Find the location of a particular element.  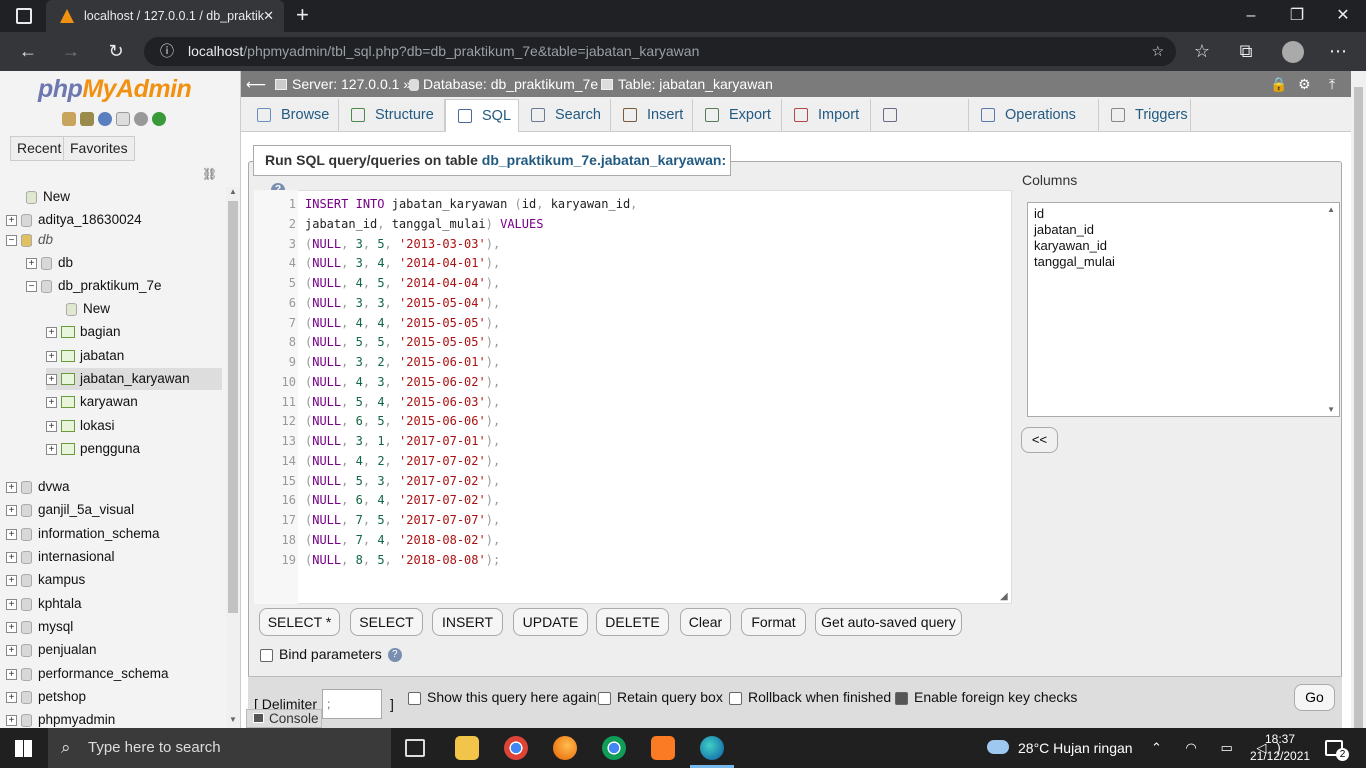

collapse-nav-icon: ⟵ is located at coordinates (256, 84).